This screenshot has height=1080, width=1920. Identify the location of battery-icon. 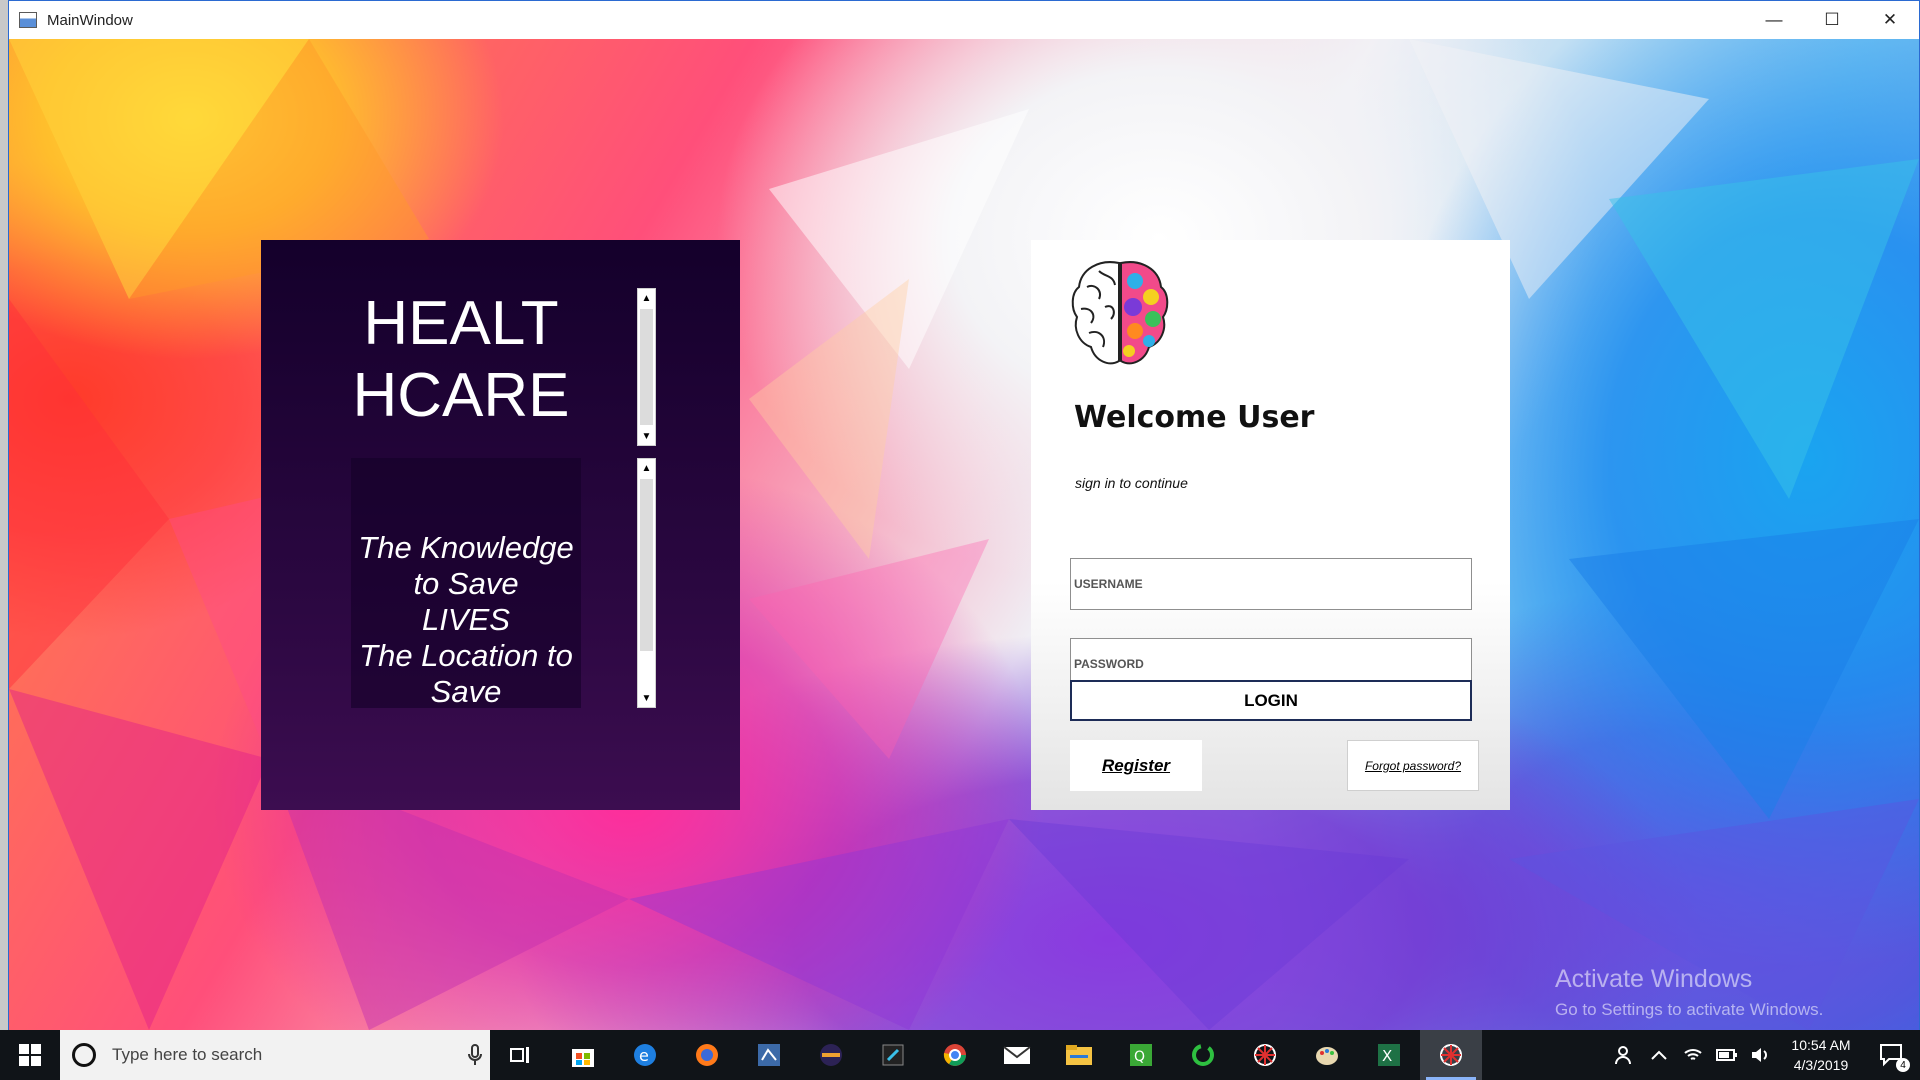
(1727, 1055).